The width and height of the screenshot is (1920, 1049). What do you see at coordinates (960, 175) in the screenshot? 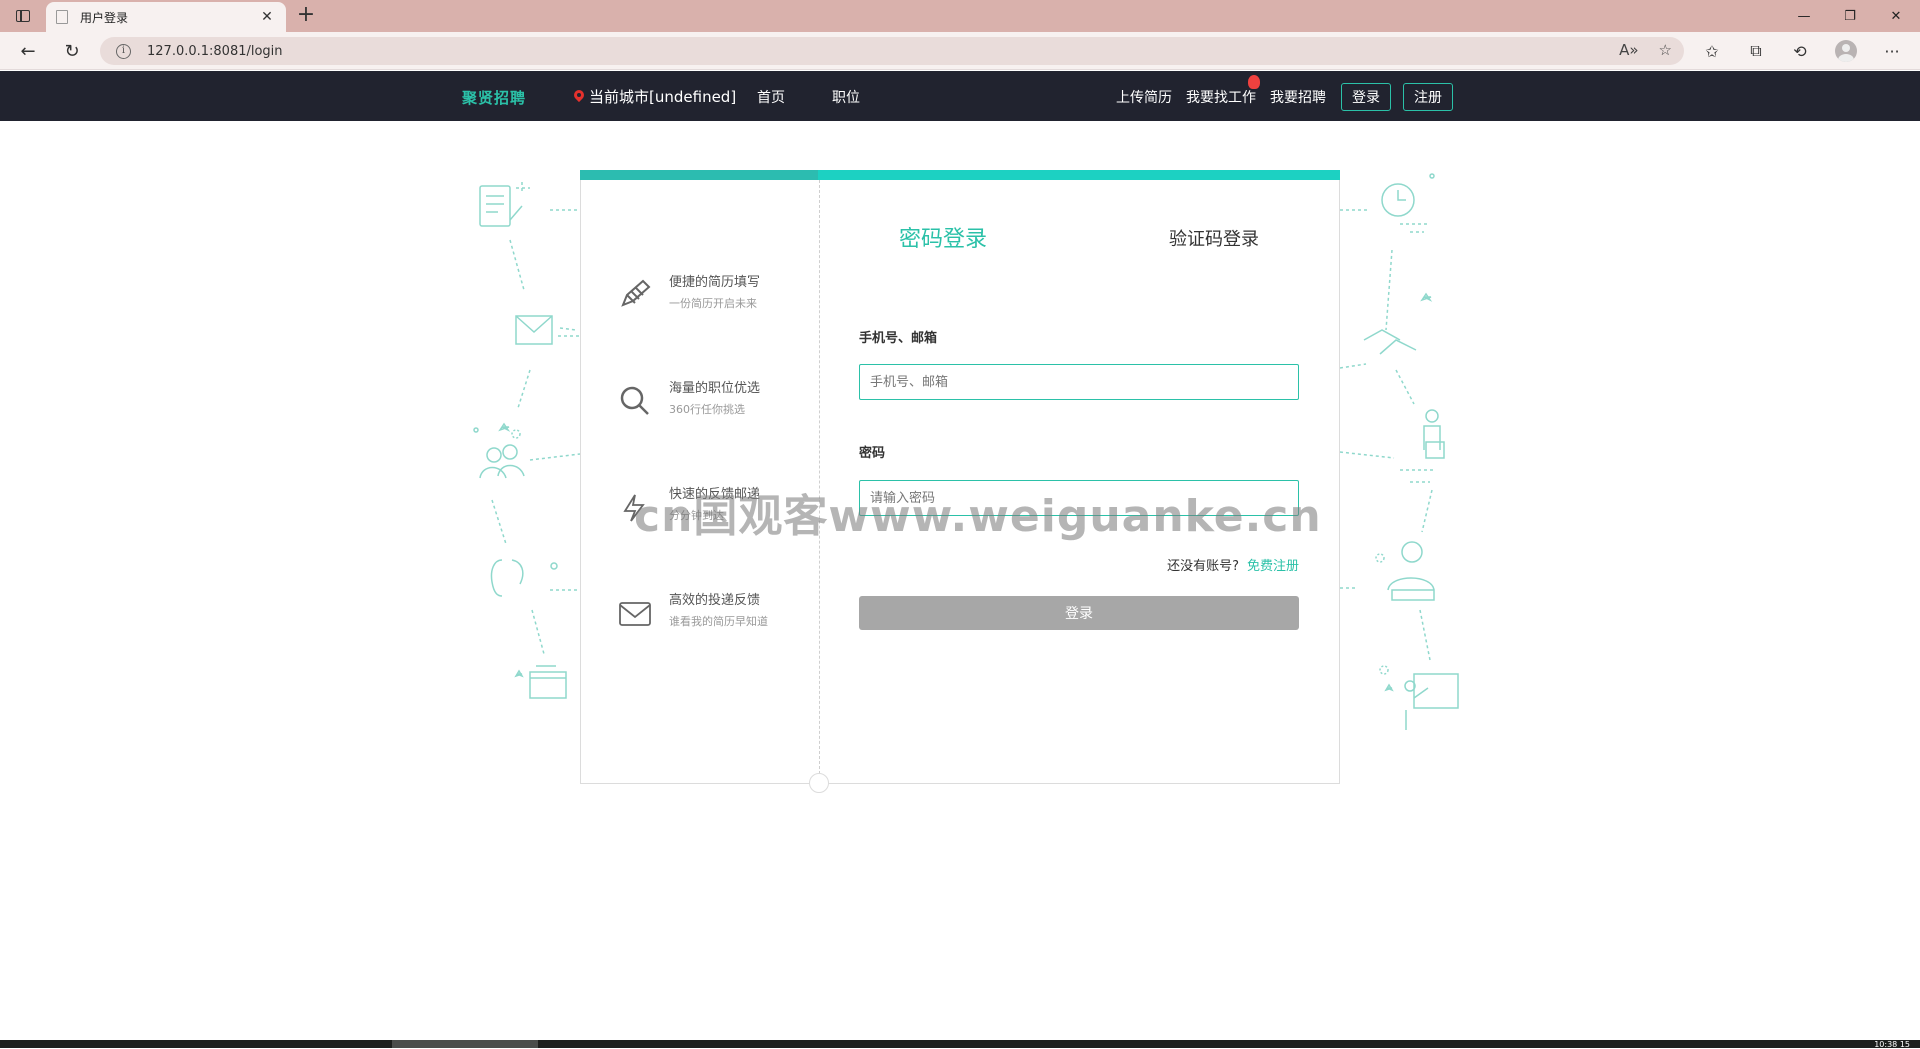
I see `card-accent-bar` at bounding box center [960, 175].